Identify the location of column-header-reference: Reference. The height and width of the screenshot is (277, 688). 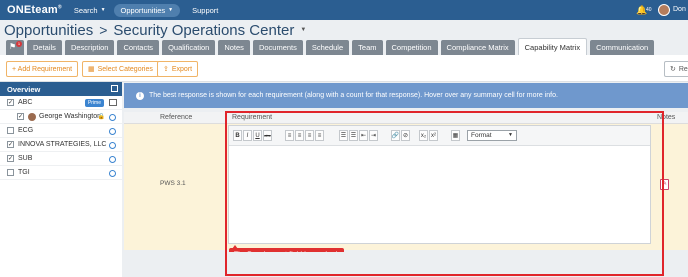
(176, 117).